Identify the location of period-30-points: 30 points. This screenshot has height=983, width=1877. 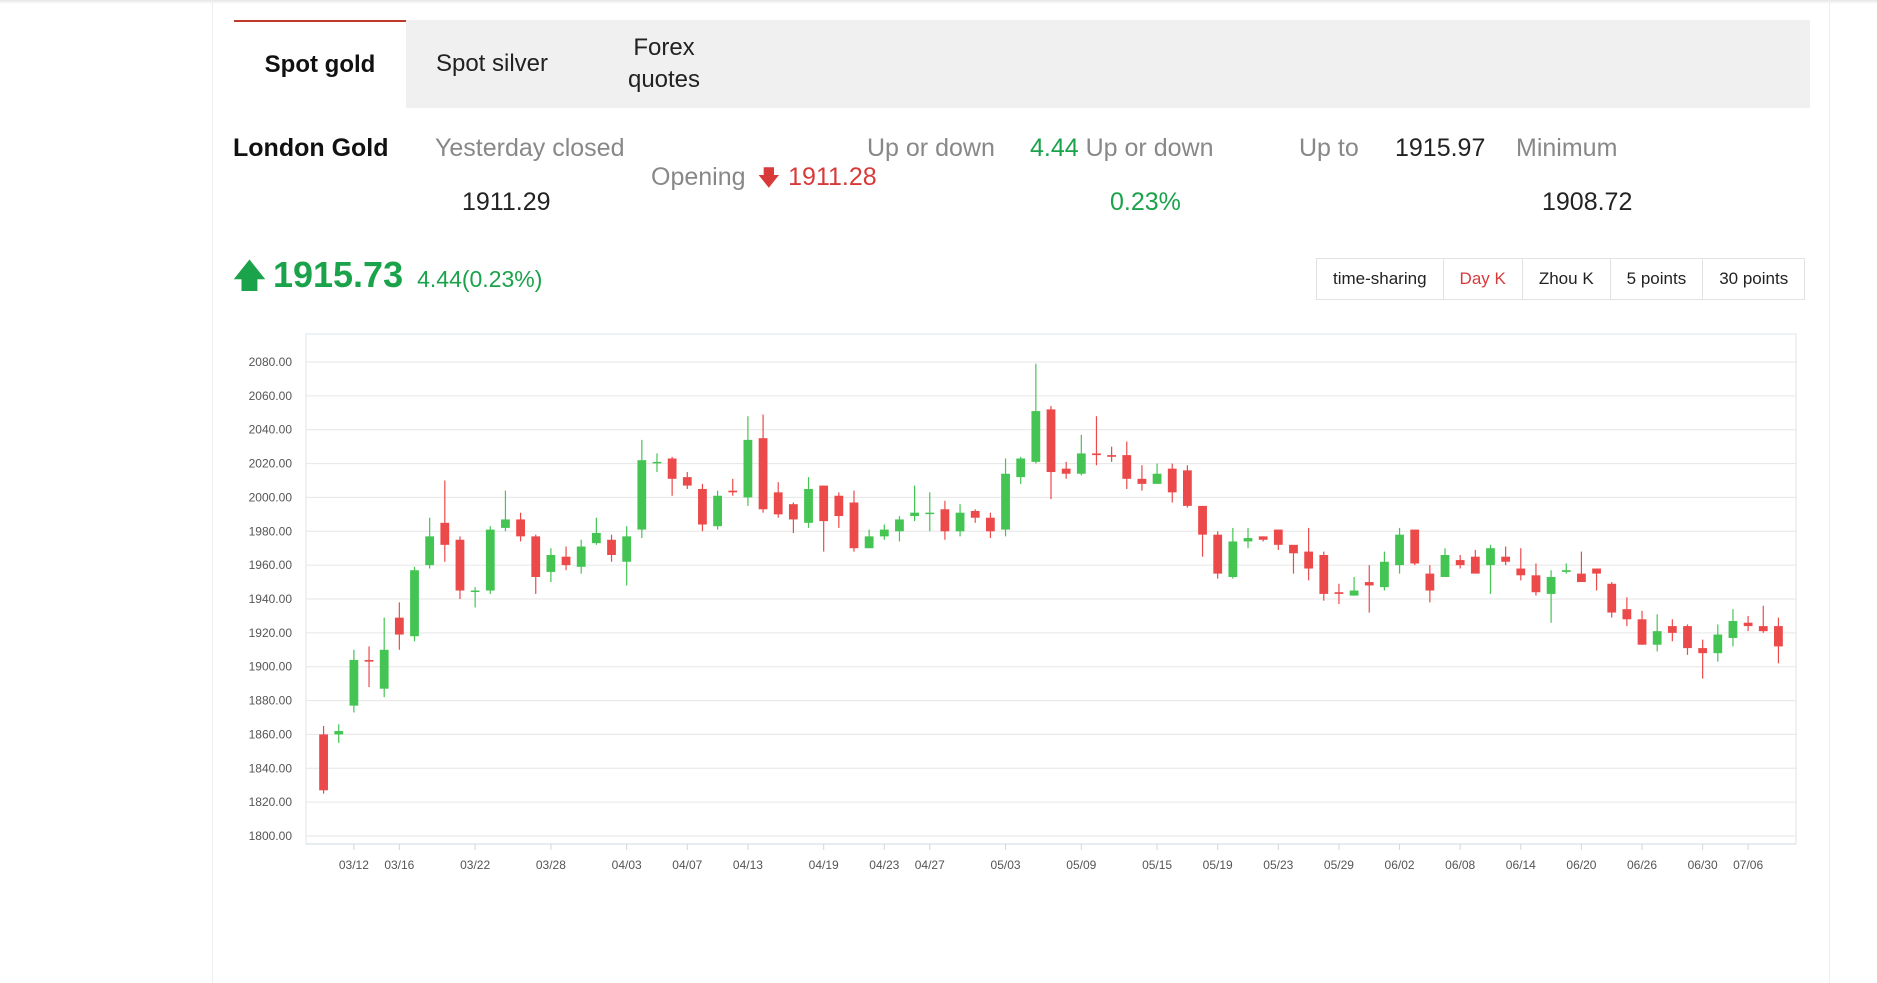
(1753, 279).